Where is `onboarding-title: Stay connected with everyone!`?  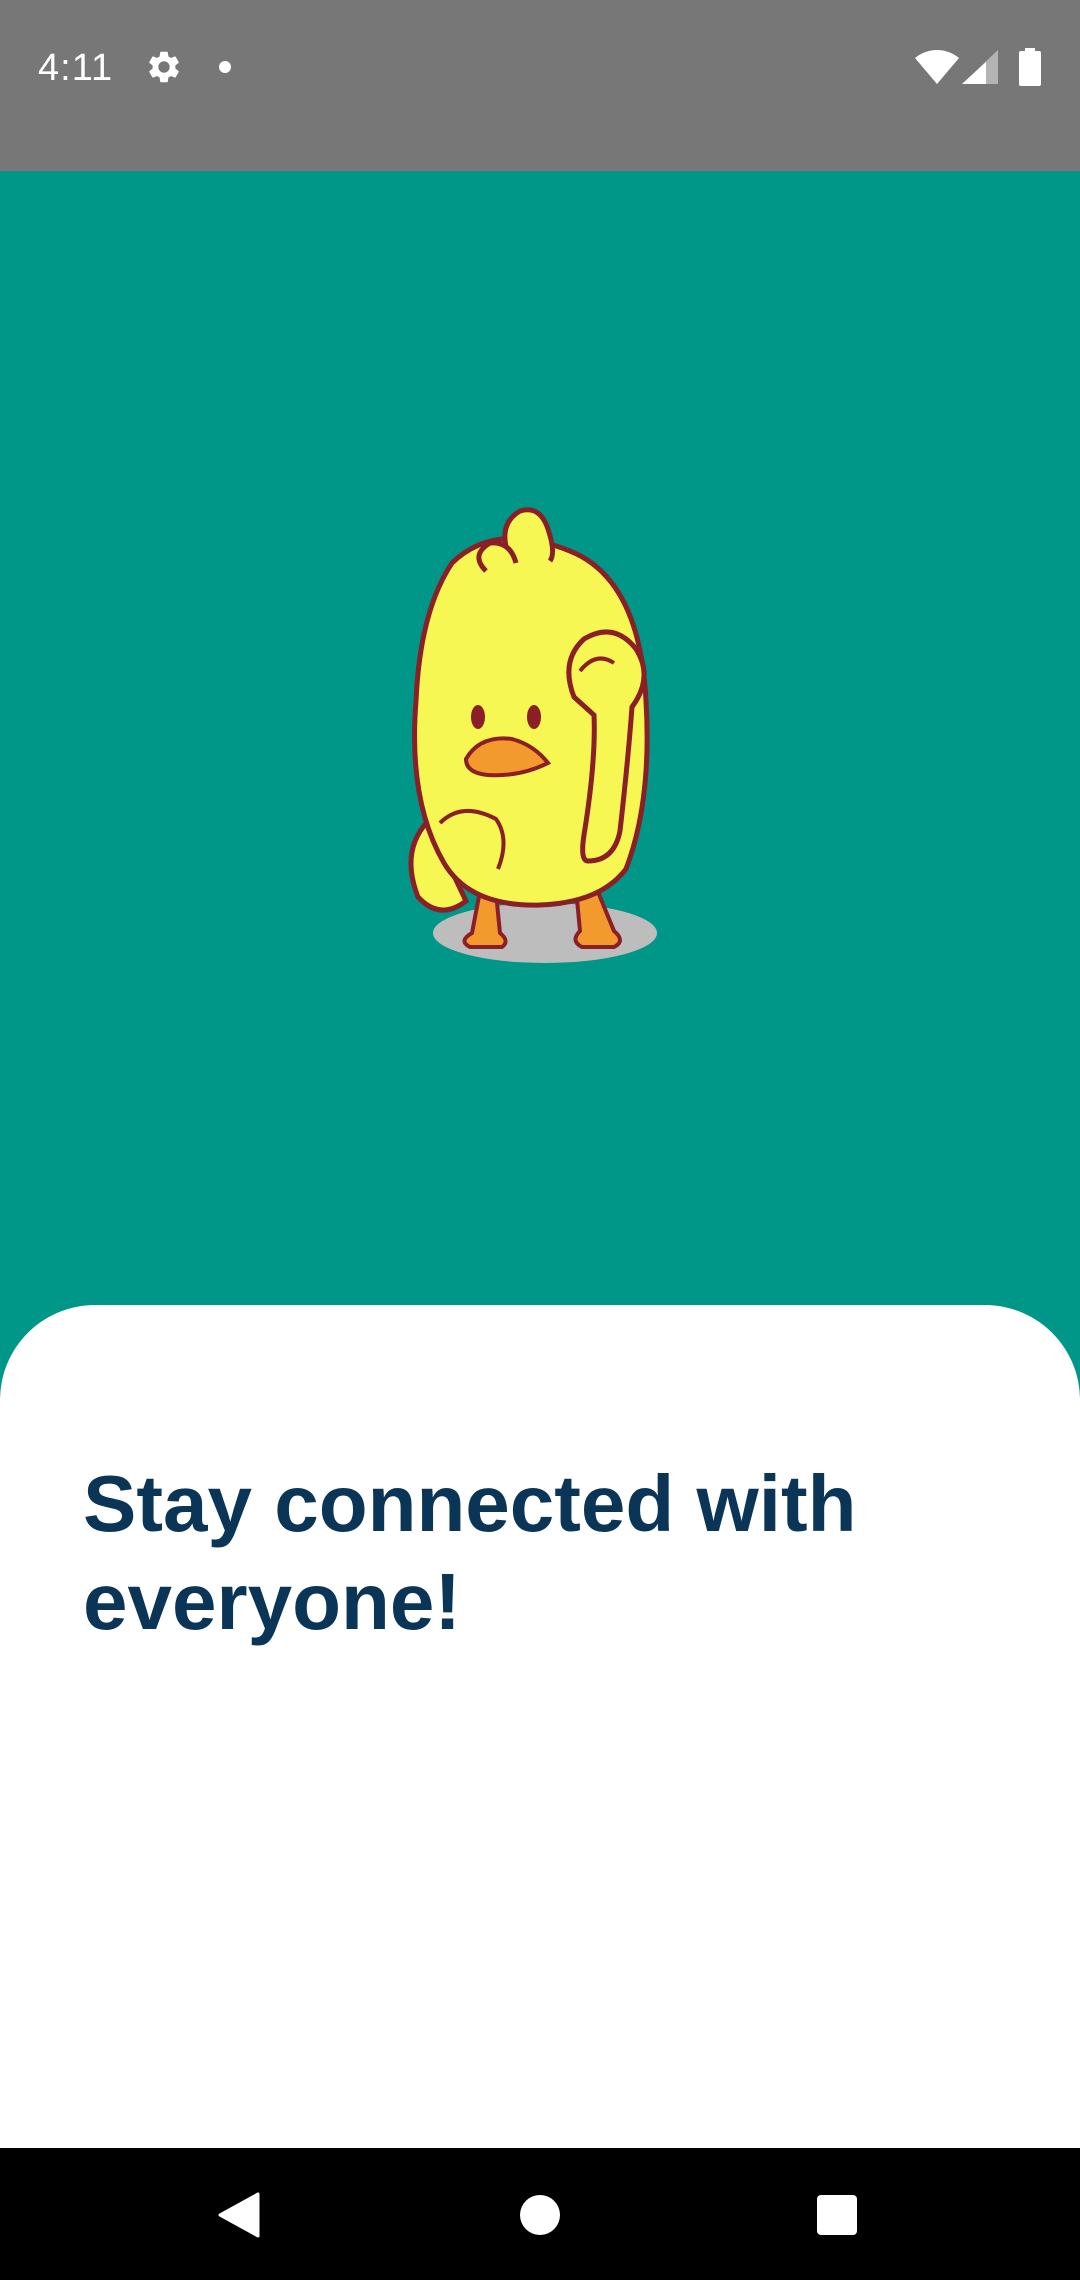
onboarding-title: Stay connected with everyone! is located at coordinates (470, 1552).